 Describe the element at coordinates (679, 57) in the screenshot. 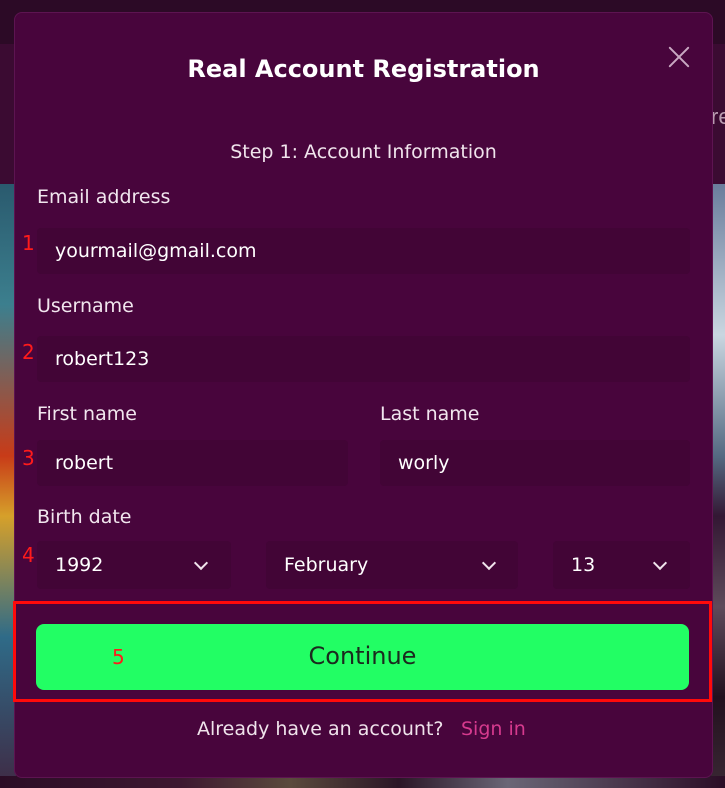

I see `close-icon` at that location.